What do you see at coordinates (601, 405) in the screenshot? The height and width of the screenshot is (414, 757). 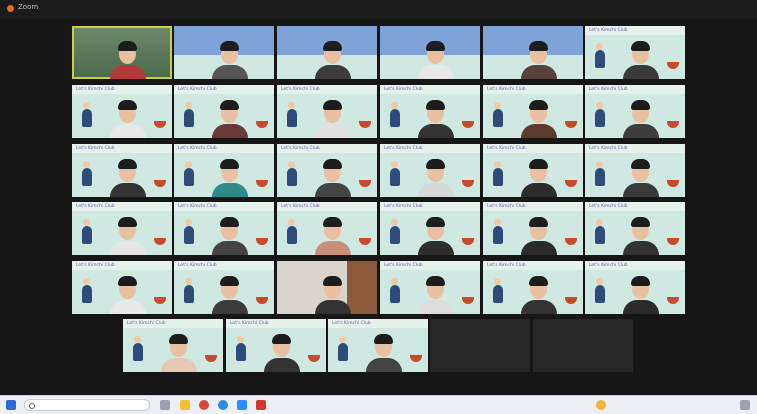 I see `weather-icon` at bounding box center [601, 405].